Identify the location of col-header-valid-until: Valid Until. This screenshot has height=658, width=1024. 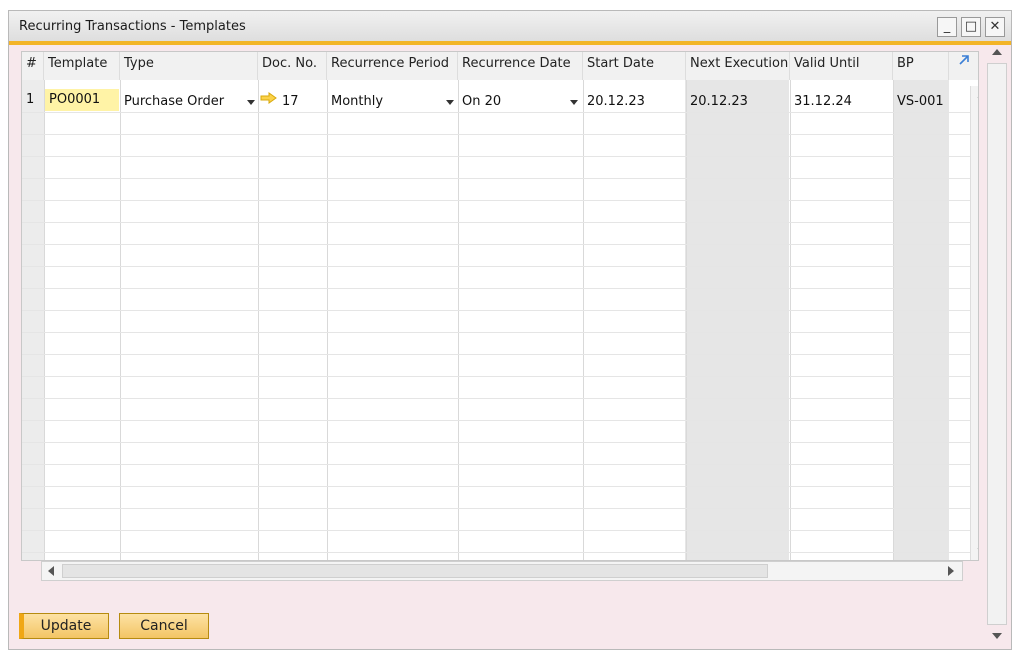
(841, 66).